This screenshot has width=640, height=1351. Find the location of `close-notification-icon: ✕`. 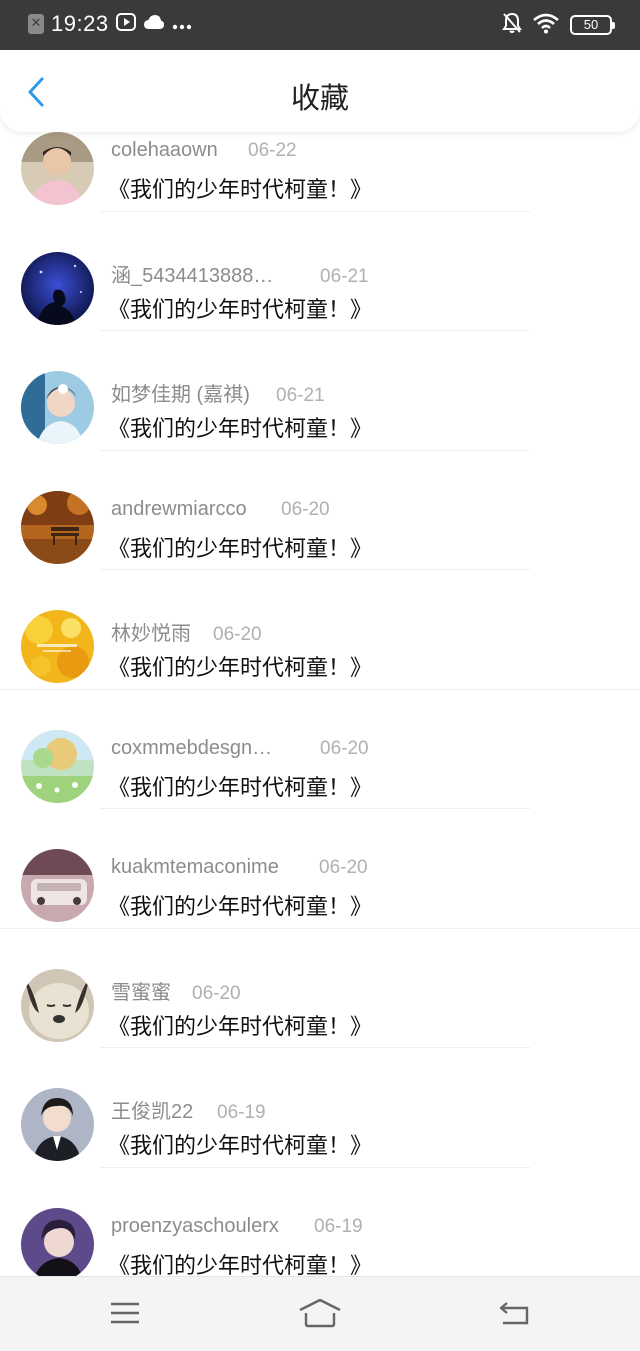

close-notification-icon: ✕ is located at coordinates (36, 24).